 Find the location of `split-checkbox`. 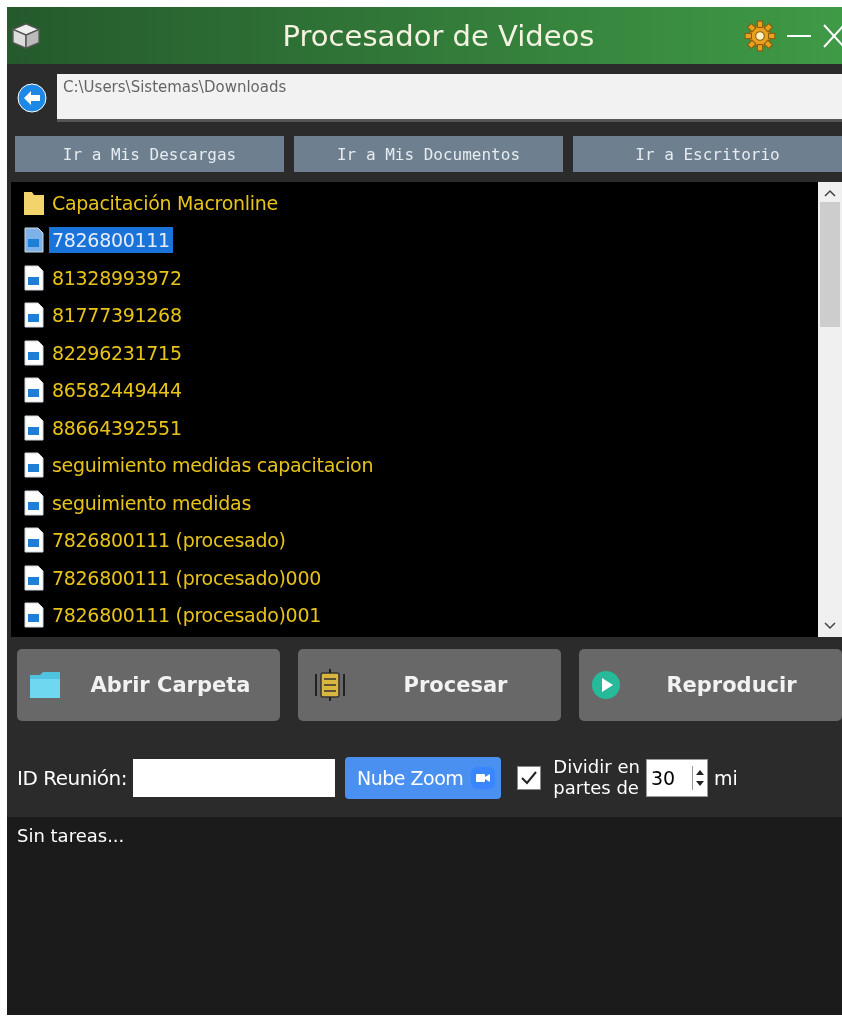

split-checkbox is located at coordinates (529, 778).